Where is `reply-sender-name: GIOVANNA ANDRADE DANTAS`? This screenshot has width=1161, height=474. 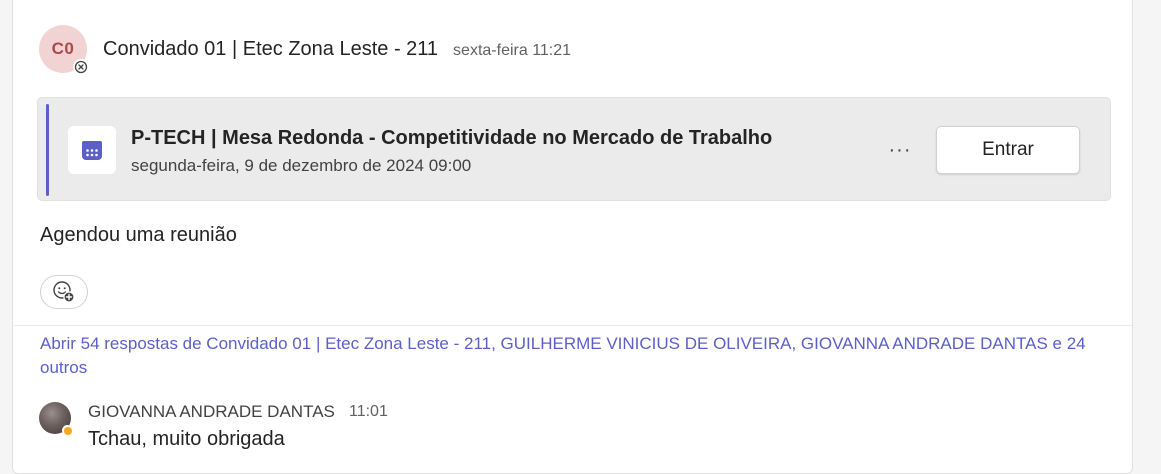 reply-sender-name: GIOVANNA ANDRADE DANTAS is located at coordinates (211, 412).